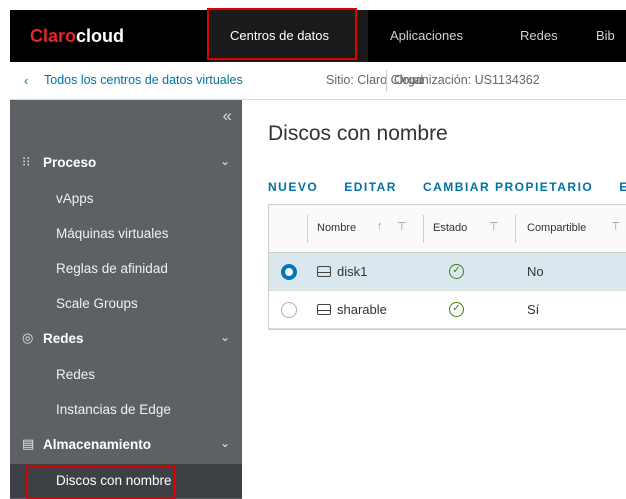 The width and height of the screenshot is (626, 499). What do you see at coordinates (293, 187) in the screenshot?
I see `nuevo-button: NUEVO` at bounding box center [293, 187].